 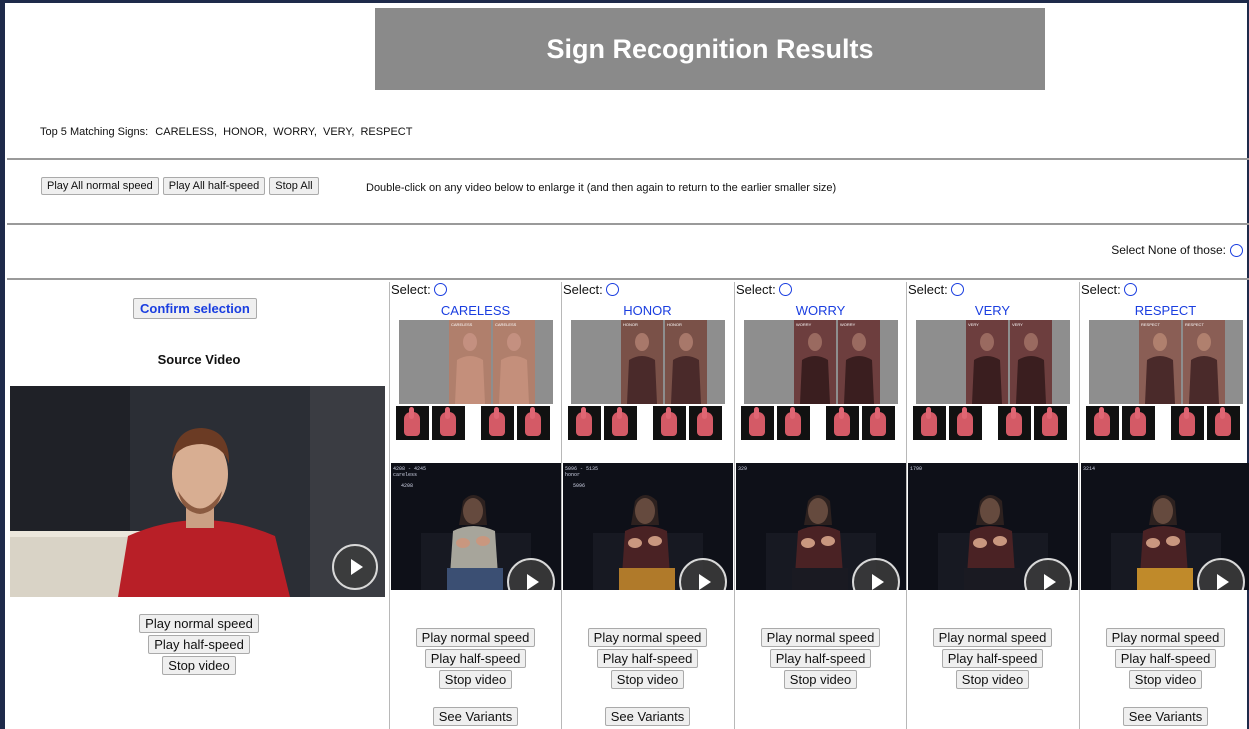 I want to click on video-overlay-text: 4208 - 4245 careless, so click(x=409, y=472).